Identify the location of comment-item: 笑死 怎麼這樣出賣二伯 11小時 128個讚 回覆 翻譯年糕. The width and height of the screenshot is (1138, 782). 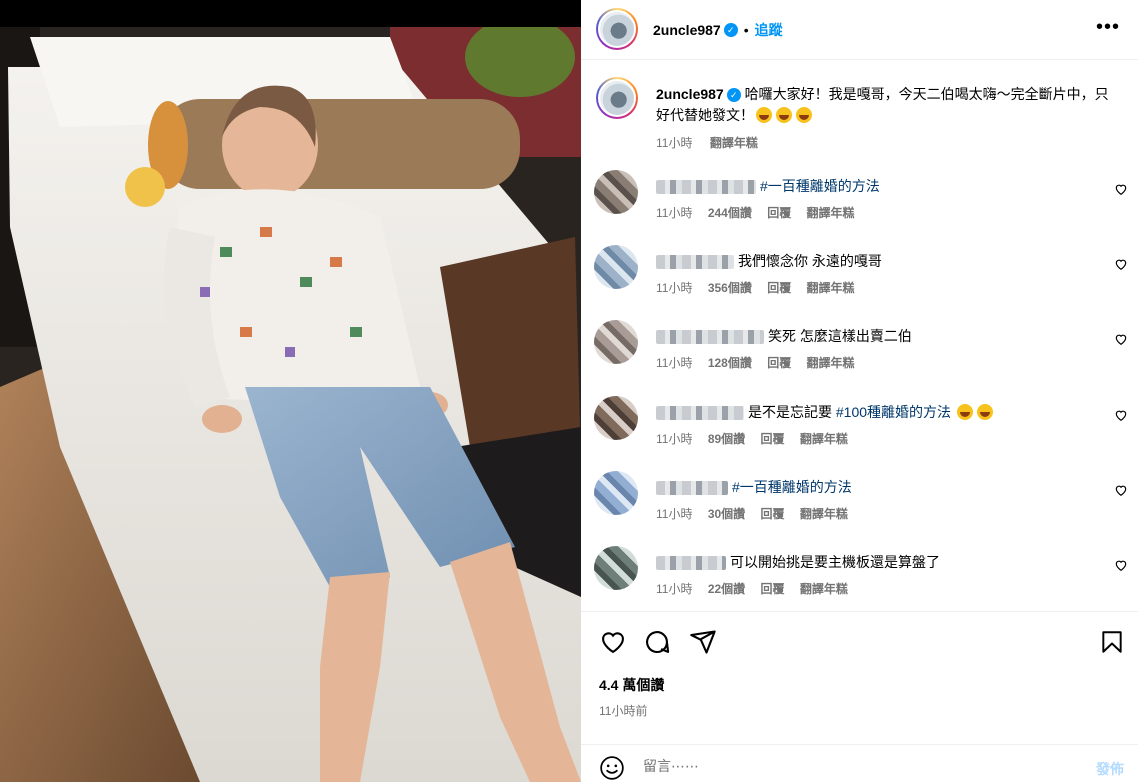
(859, 355).